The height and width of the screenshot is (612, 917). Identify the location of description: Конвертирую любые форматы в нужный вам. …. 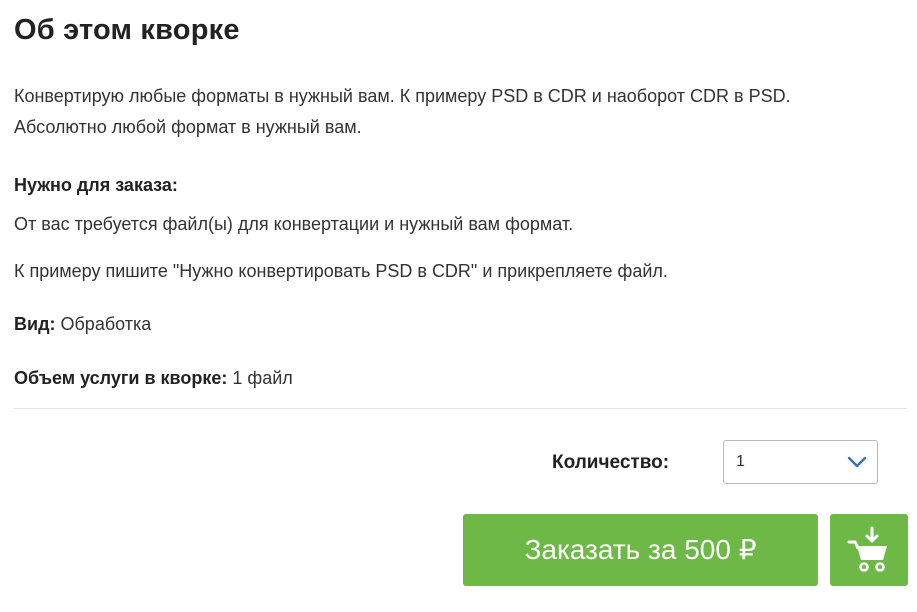
(464, 112).